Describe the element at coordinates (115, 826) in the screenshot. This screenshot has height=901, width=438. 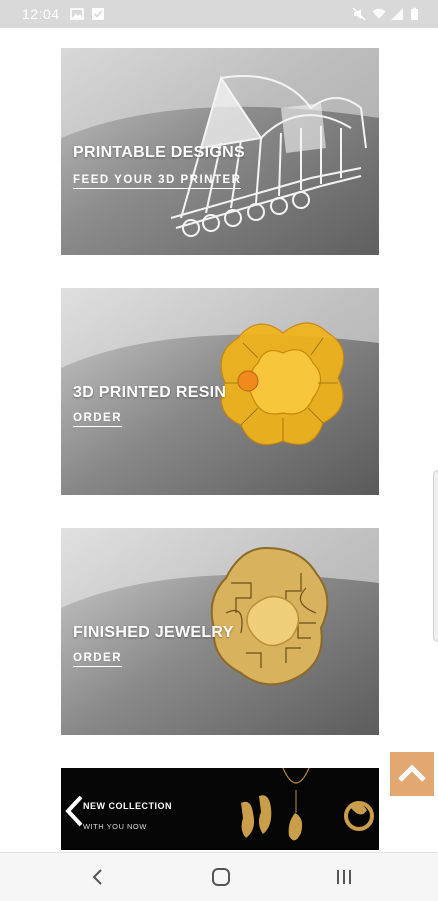
I see `banner-subtitle: WITH YOU NOW` at that location.